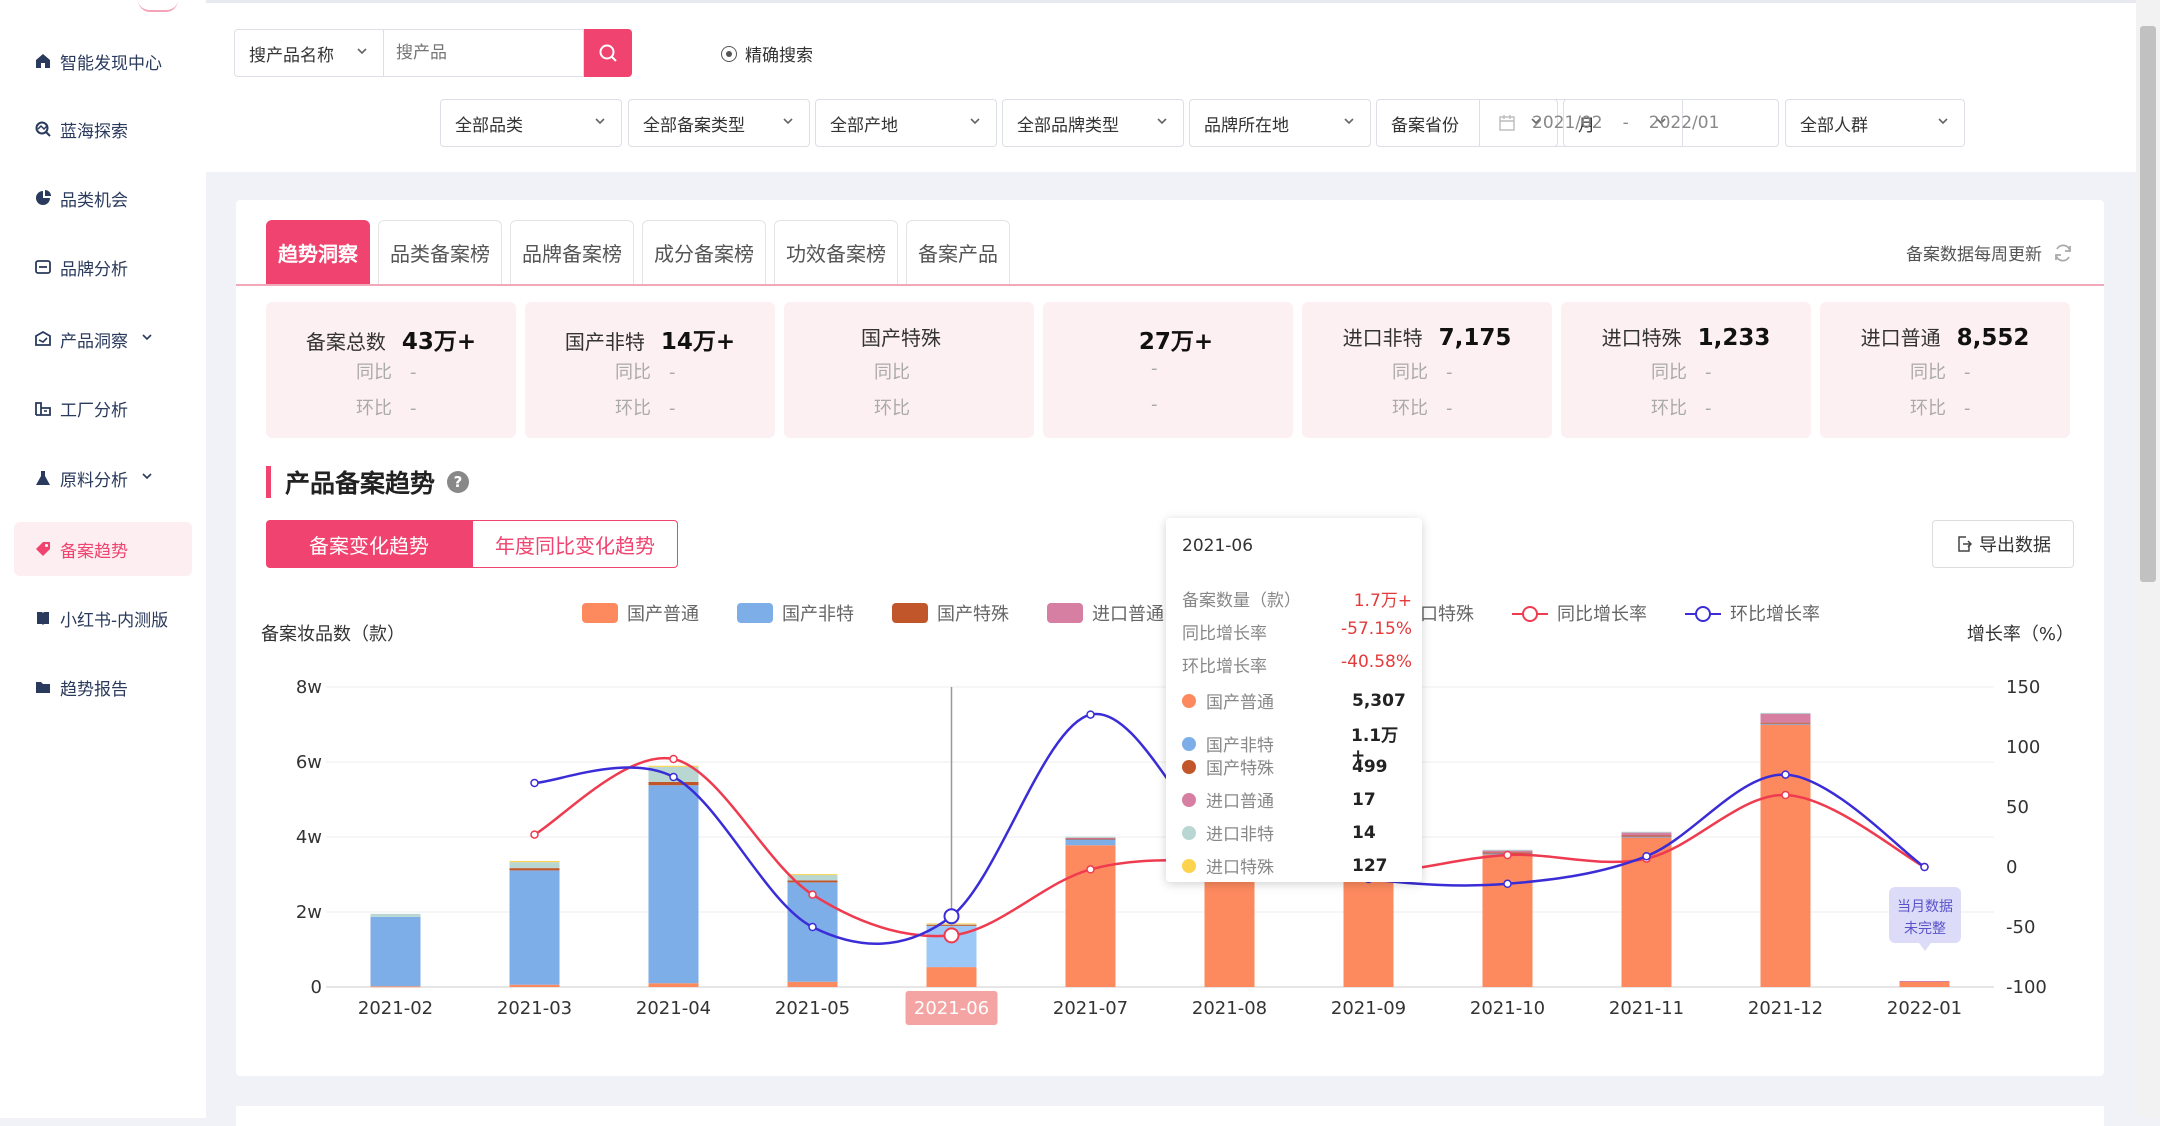 The width and height of the screenshot is (2160, 1126). I want to click on sidebar-item-1: 蓝海探索, so click(103, 129).